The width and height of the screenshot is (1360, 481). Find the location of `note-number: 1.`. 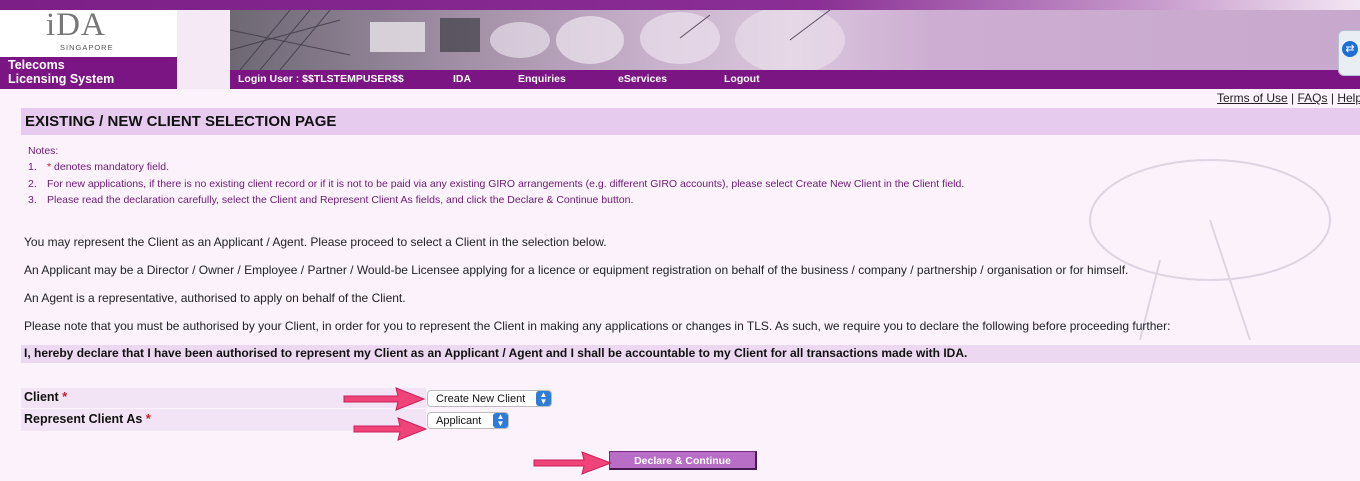

note-number: 1. is located at coordinates (32, 167).